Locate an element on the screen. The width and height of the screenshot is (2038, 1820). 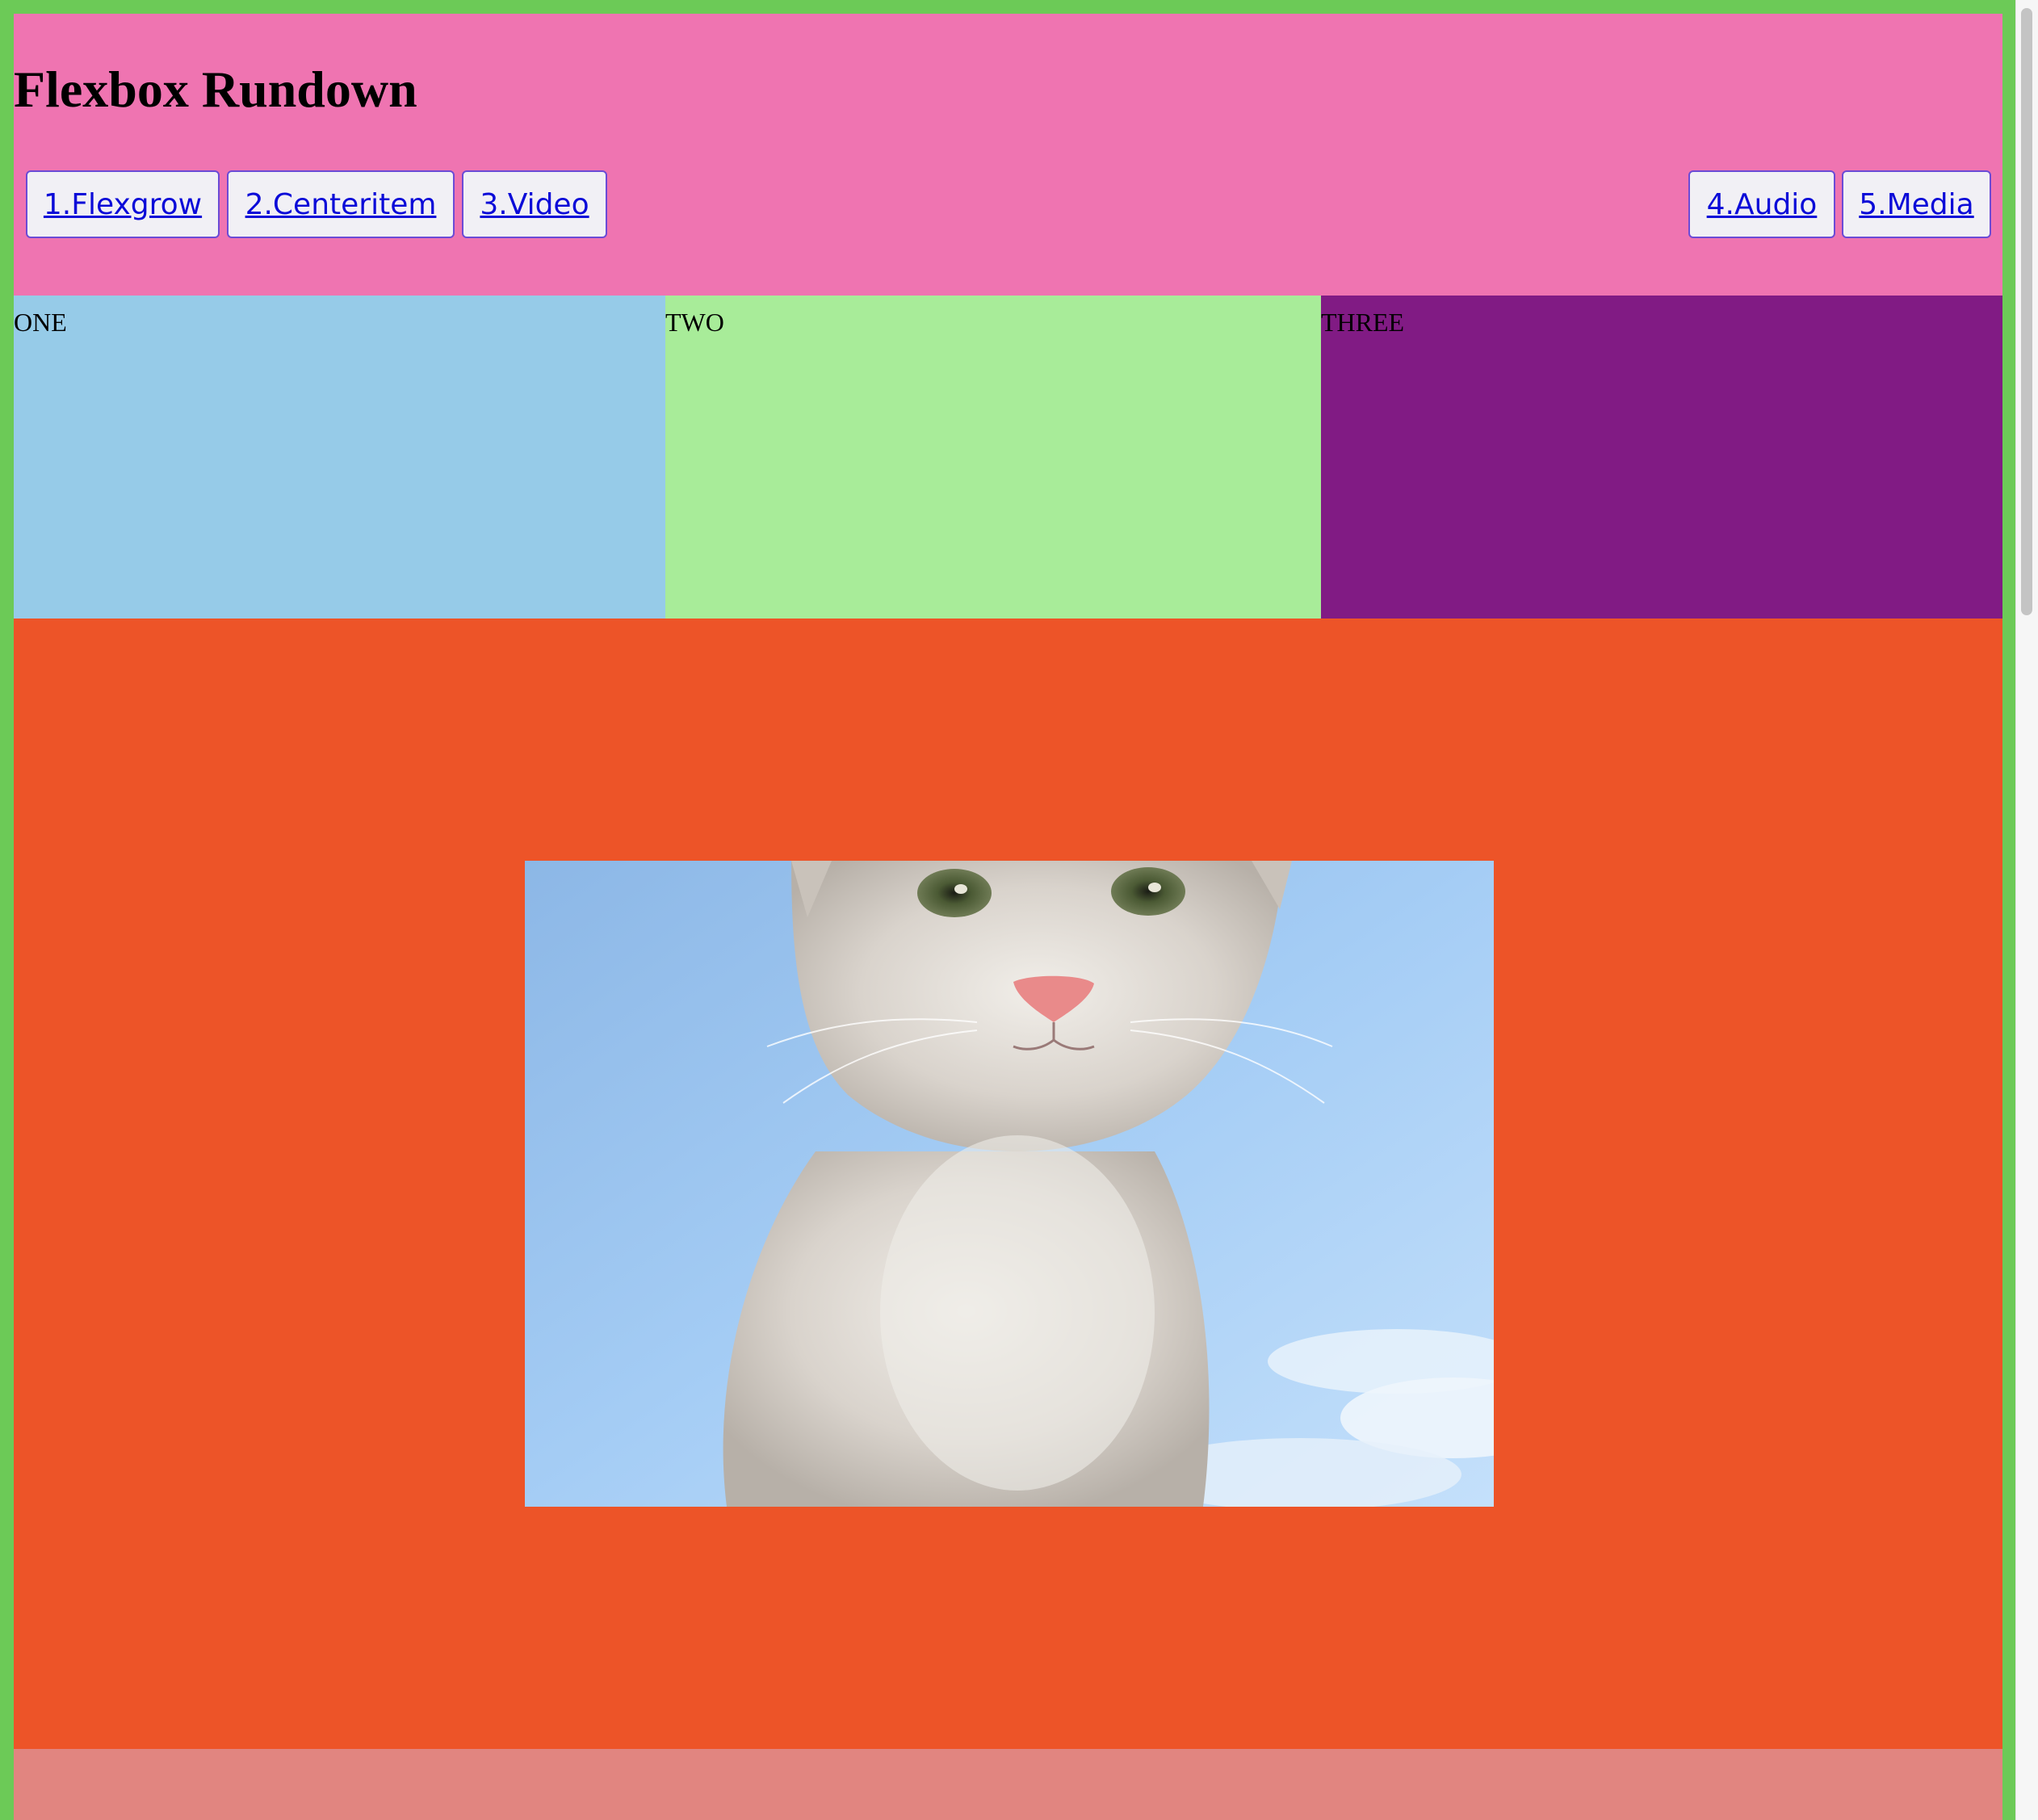
panel-one-label: ONE is located at coordinates (40, 322).